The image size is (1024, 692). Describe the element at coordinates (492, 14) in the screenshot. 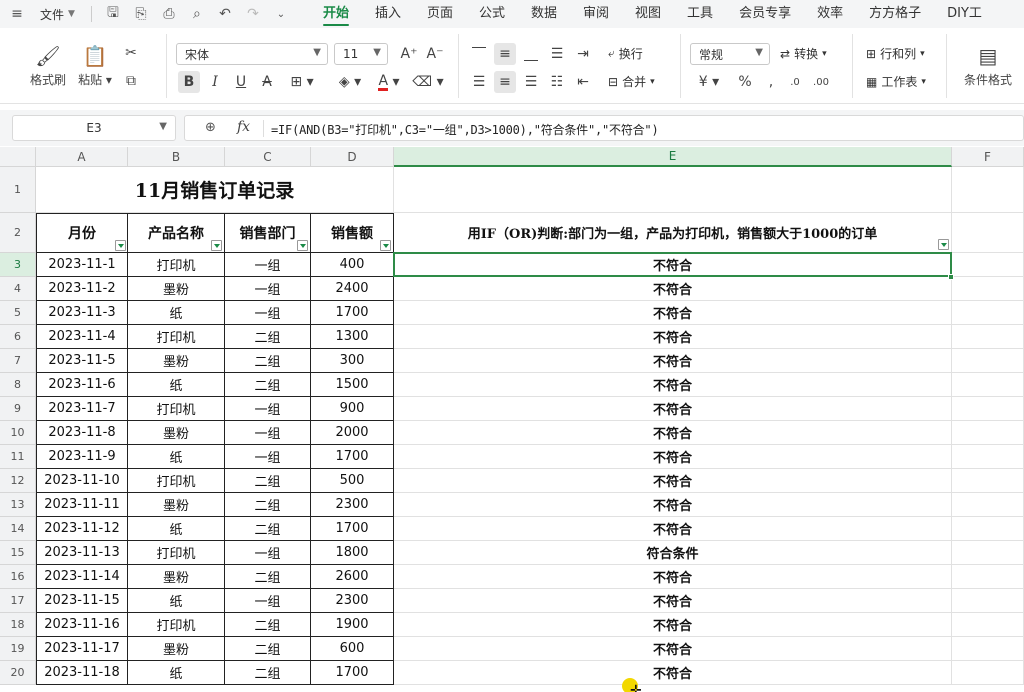

I see `tab-formula: 公式` at that location.